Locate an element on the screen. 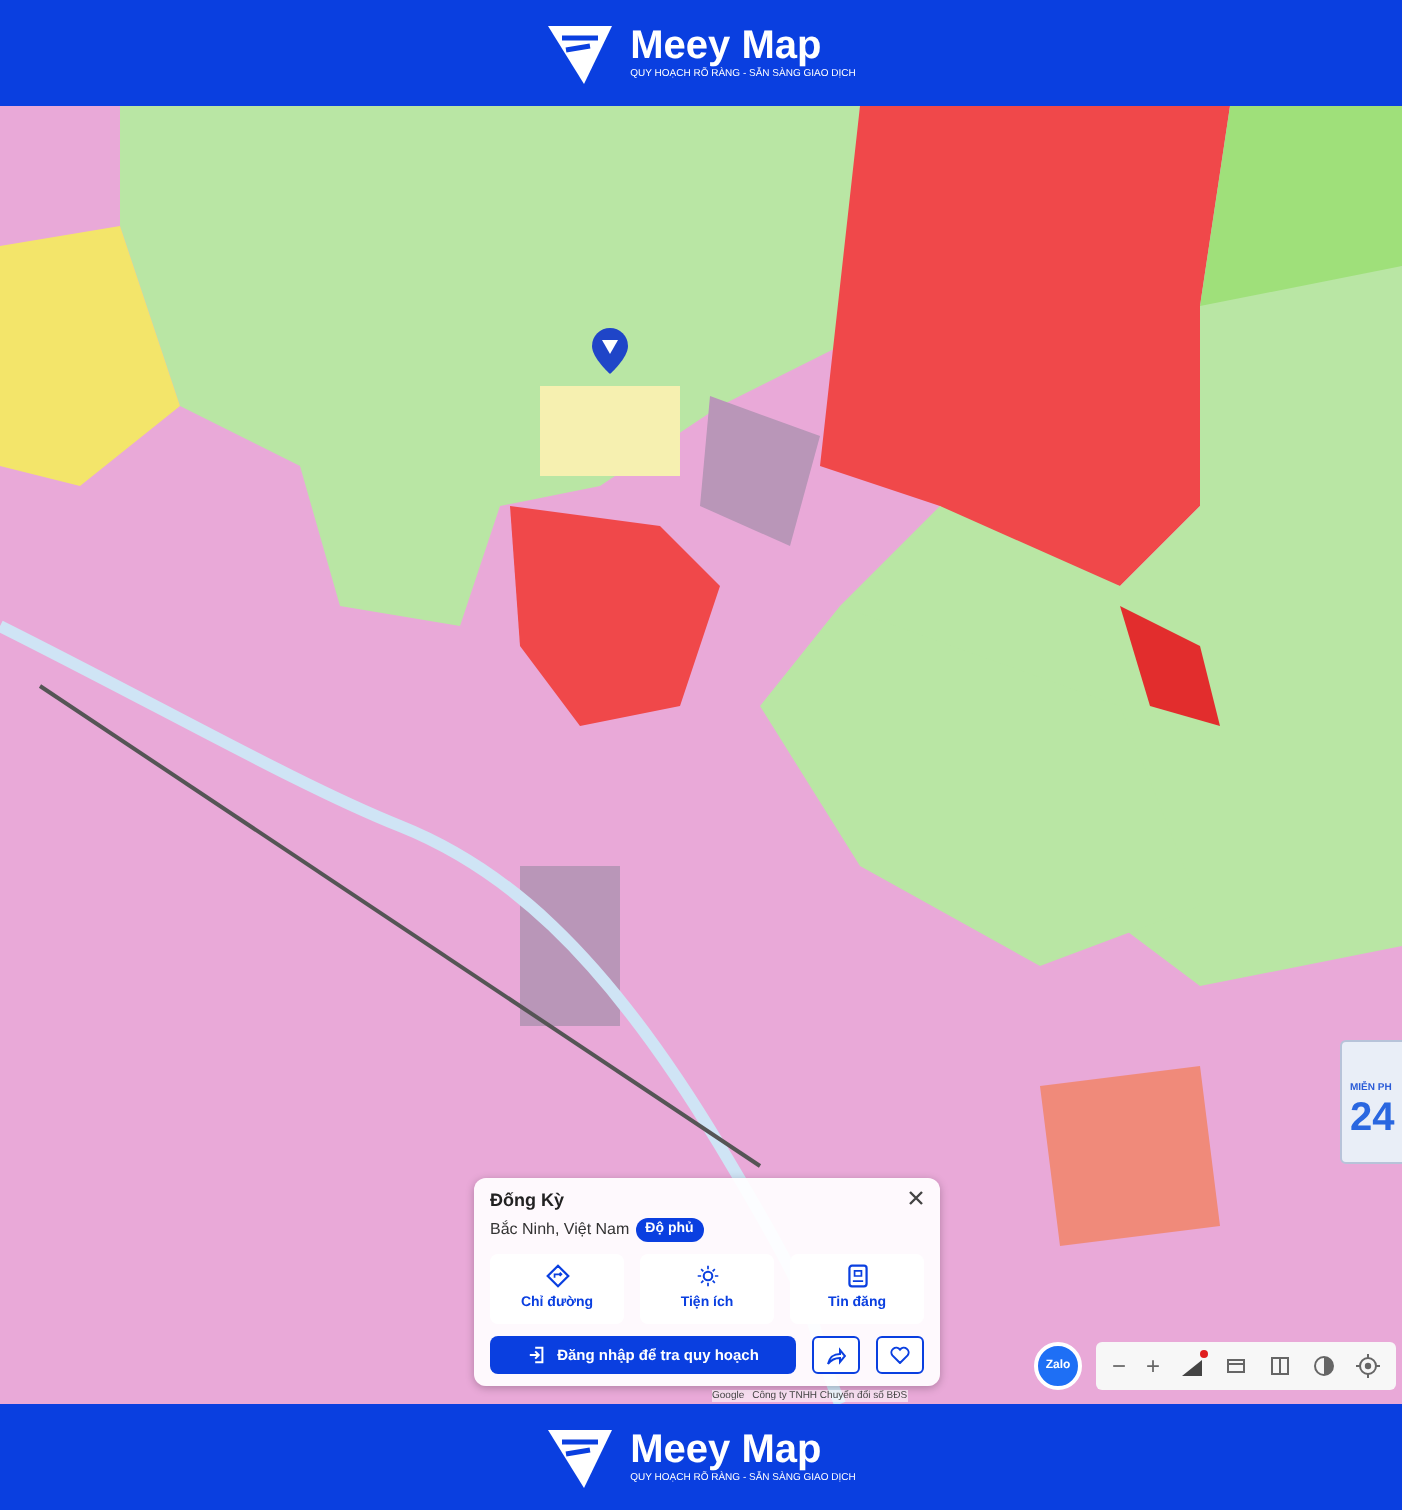 This screenshot has width=1402, height=1510. document-icon is located at coordinates (857, 1275).